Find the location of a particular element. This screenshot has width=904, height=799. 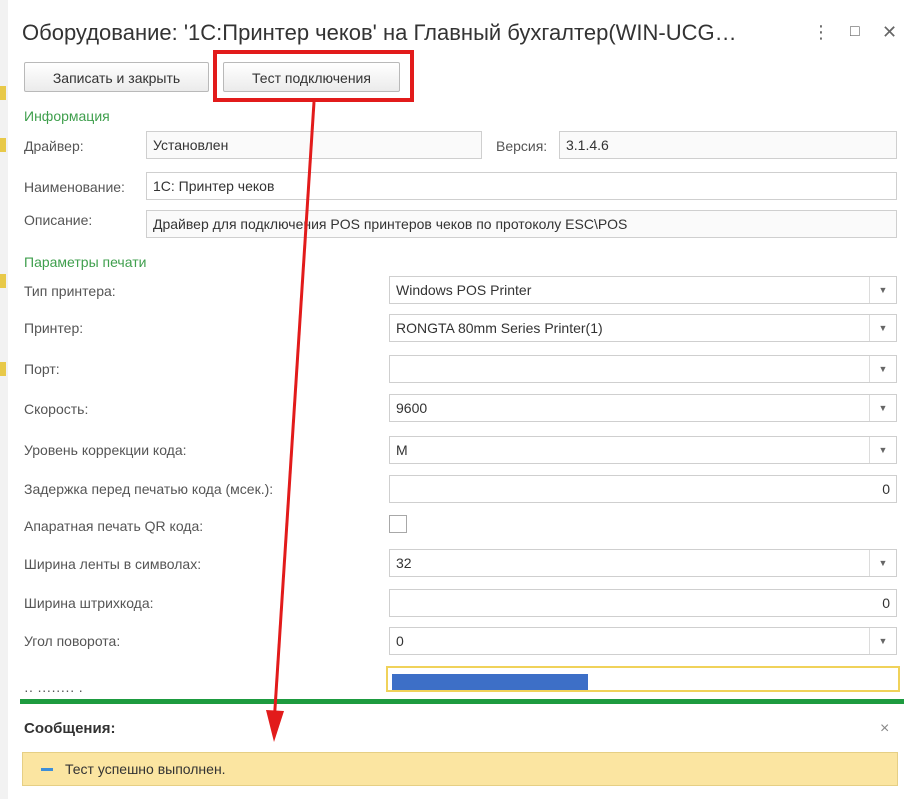

annotation-arrow is located at coordinates (291, 421).